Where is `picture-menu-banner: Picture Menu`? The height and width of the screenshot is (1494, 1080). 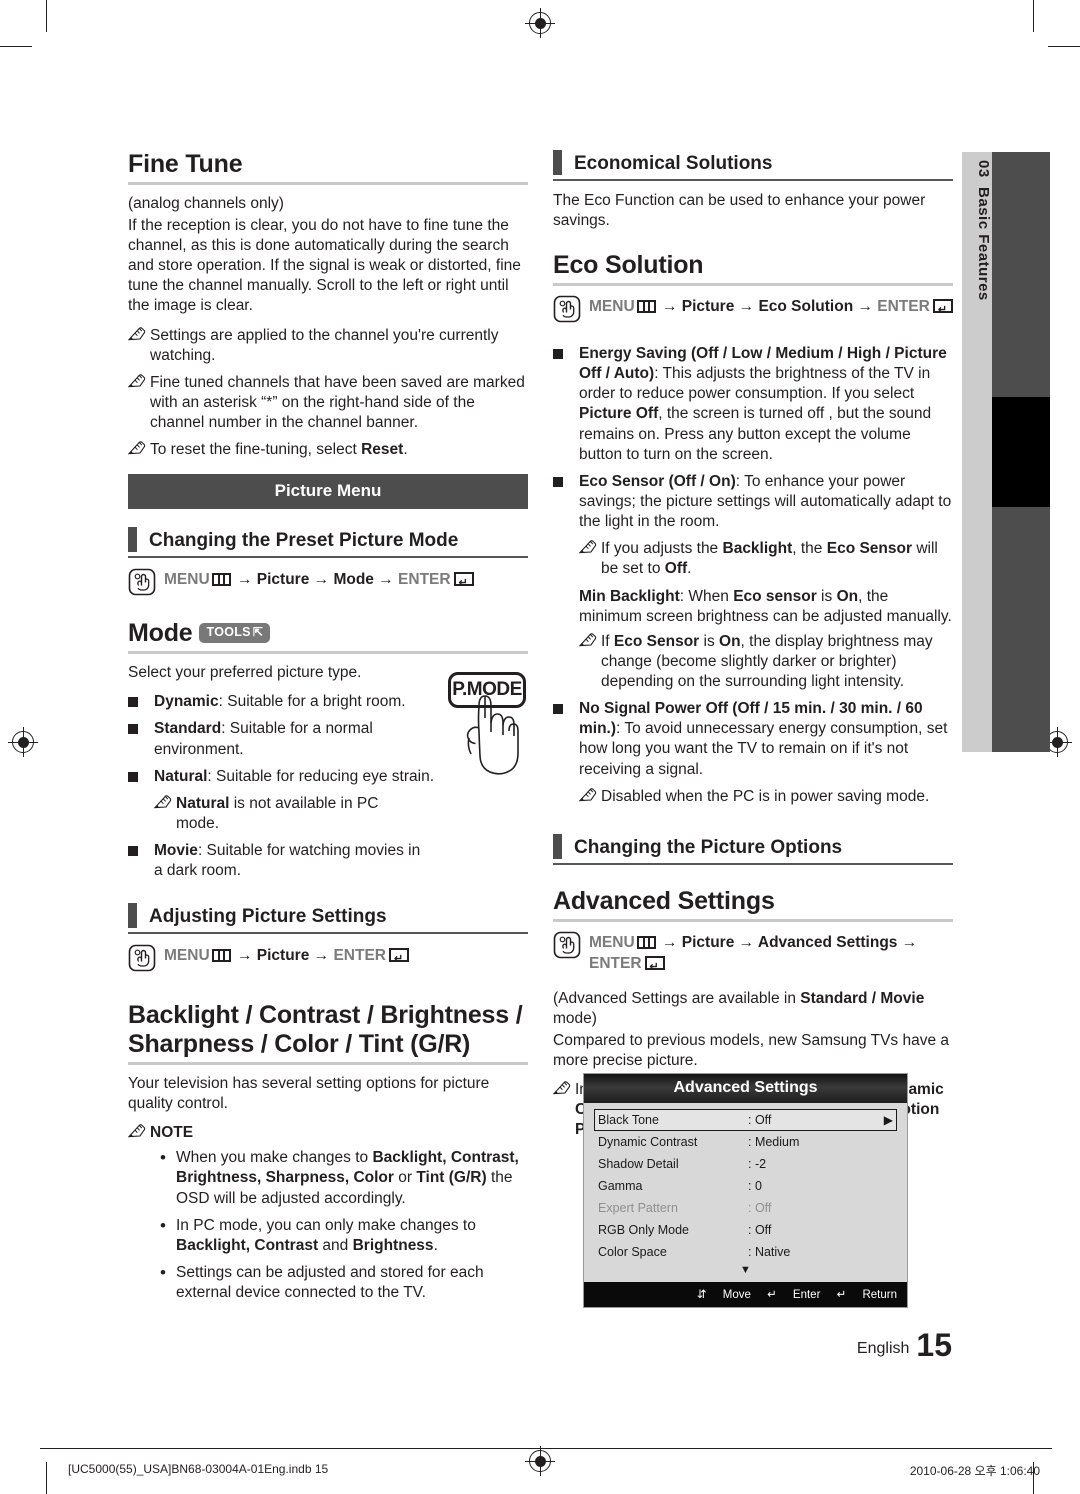 picture-menu-banner: Picture Menu is located at coordinates (328, 492).